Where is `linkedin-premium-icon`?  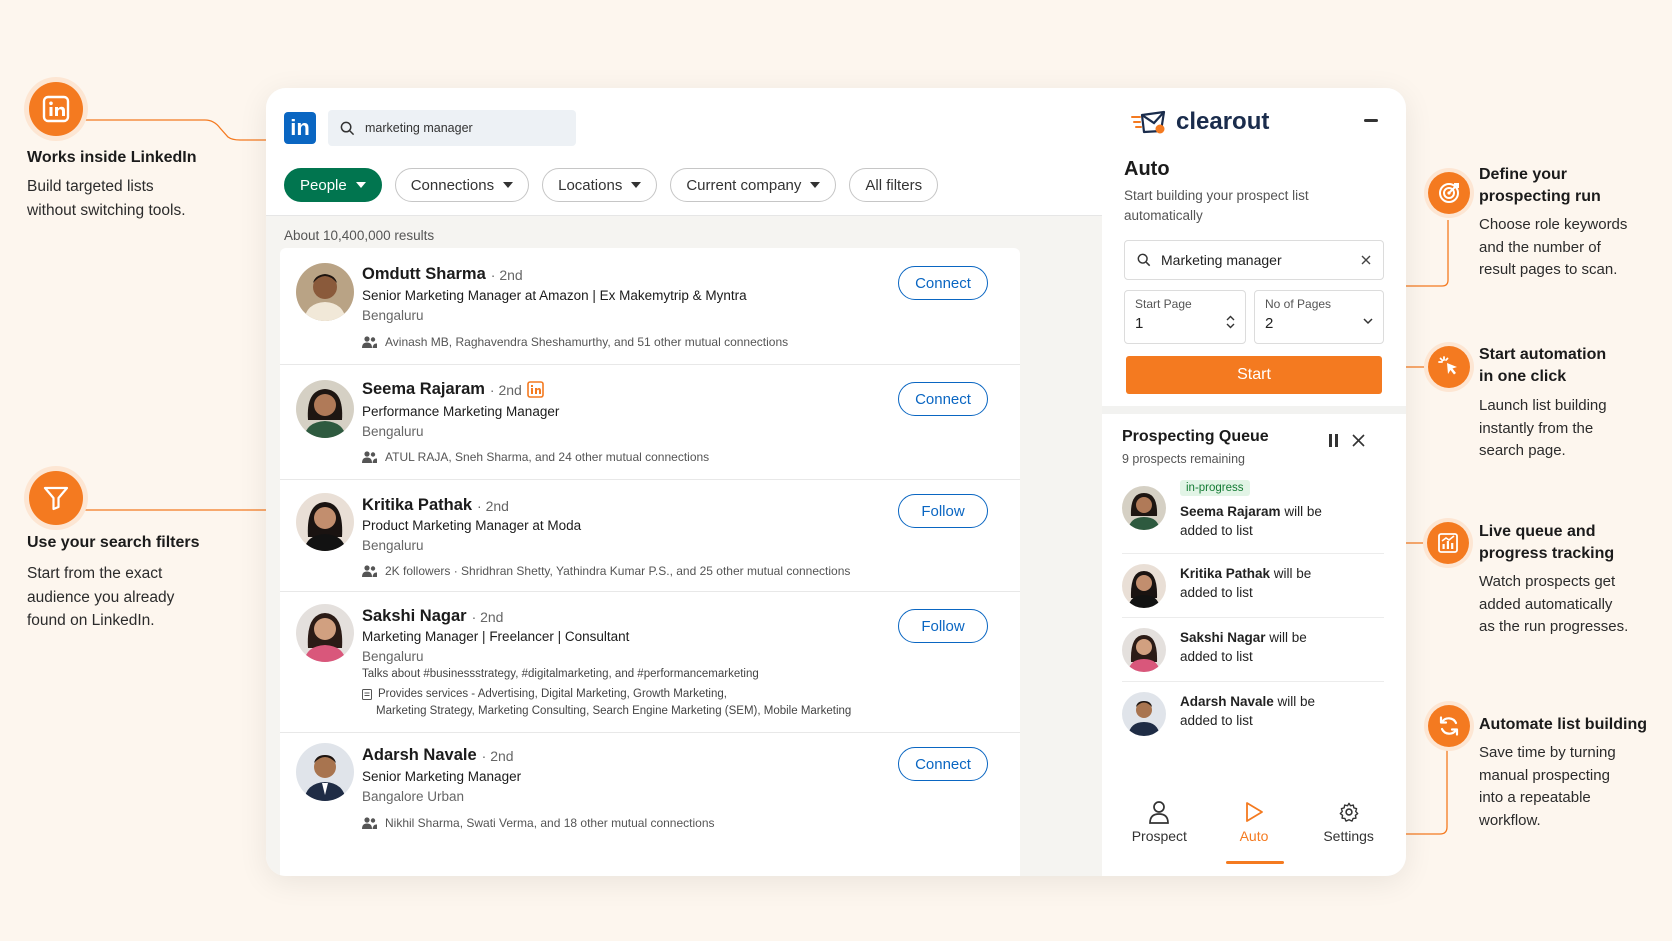 linkedin-premium-icon is located at coordinates (535, 389).